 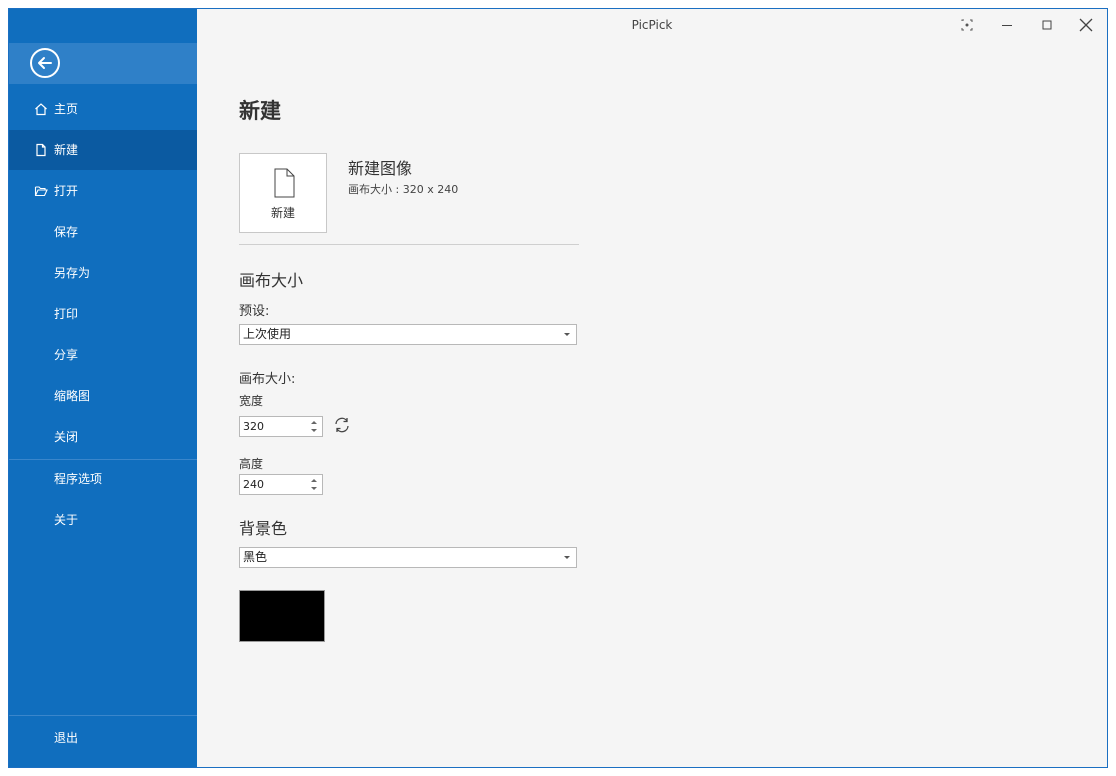 What do you see at coordinates (263, 528) in the screenshot?
I see `background-color-section-title: 背景色` at bounding box center [263, 528].